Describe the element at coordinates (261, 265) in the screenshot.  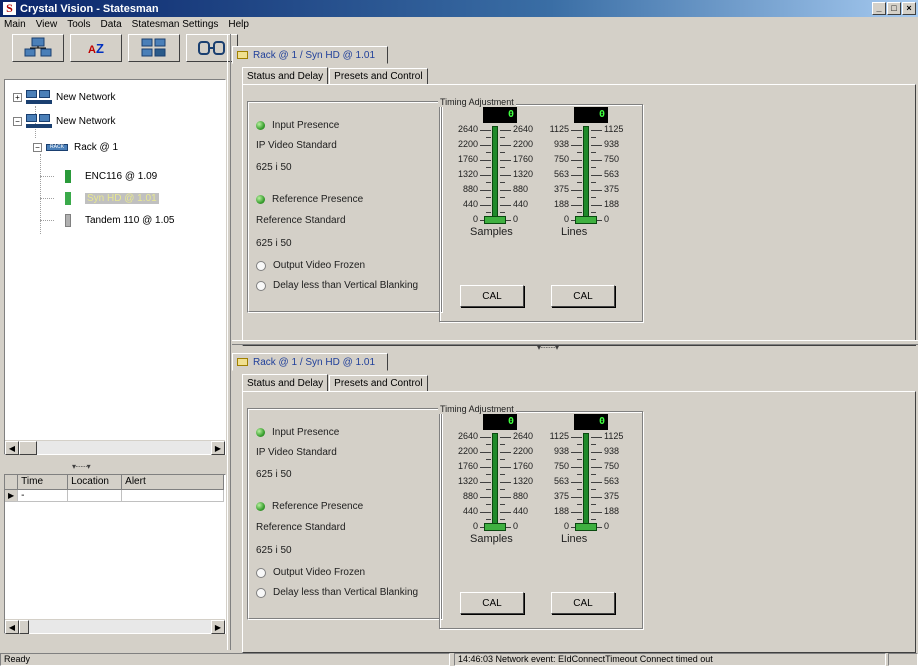
I see `output-video-frozen-indicator-icon` at that location.